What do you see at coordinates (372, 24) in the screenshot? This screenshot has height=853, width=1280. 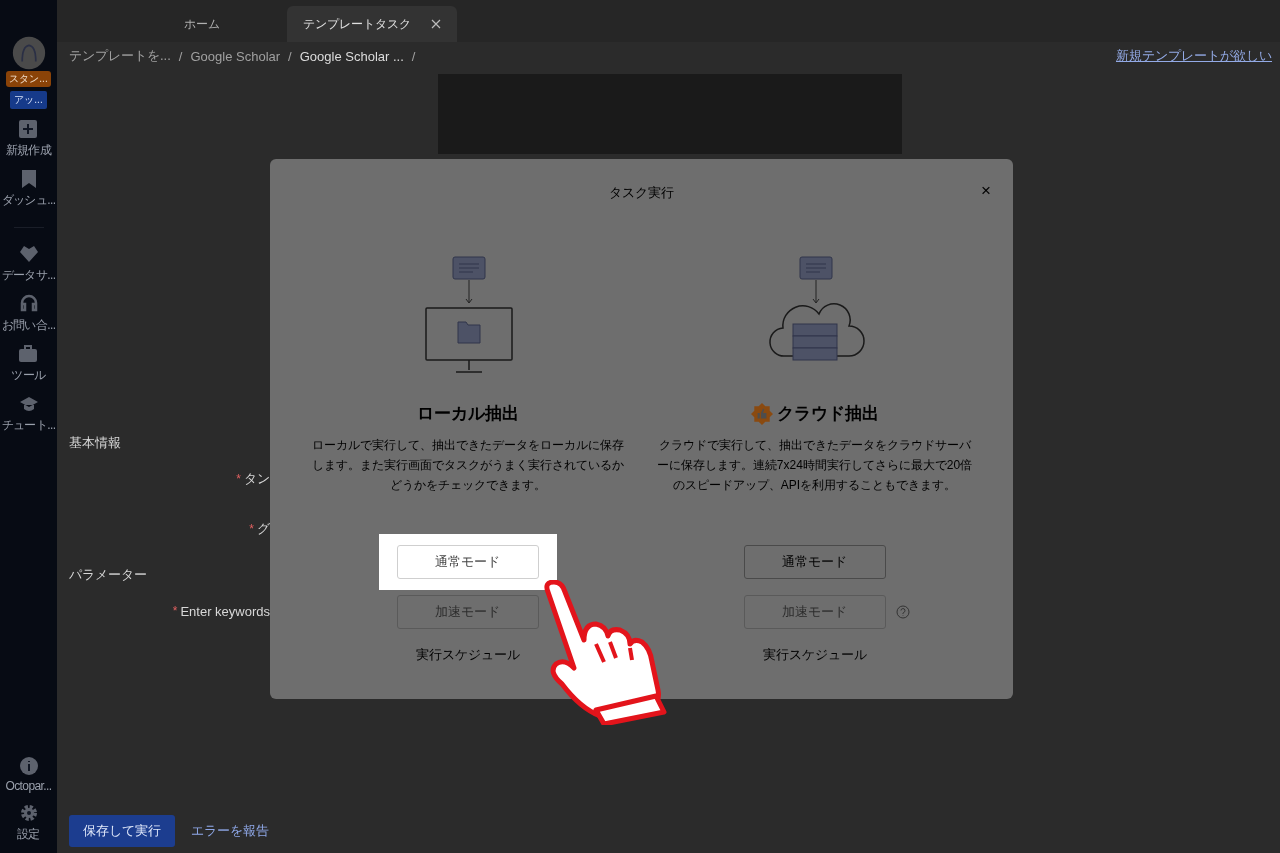 I see `tab: テンプレートタスク` at bounding box center [372, 24].